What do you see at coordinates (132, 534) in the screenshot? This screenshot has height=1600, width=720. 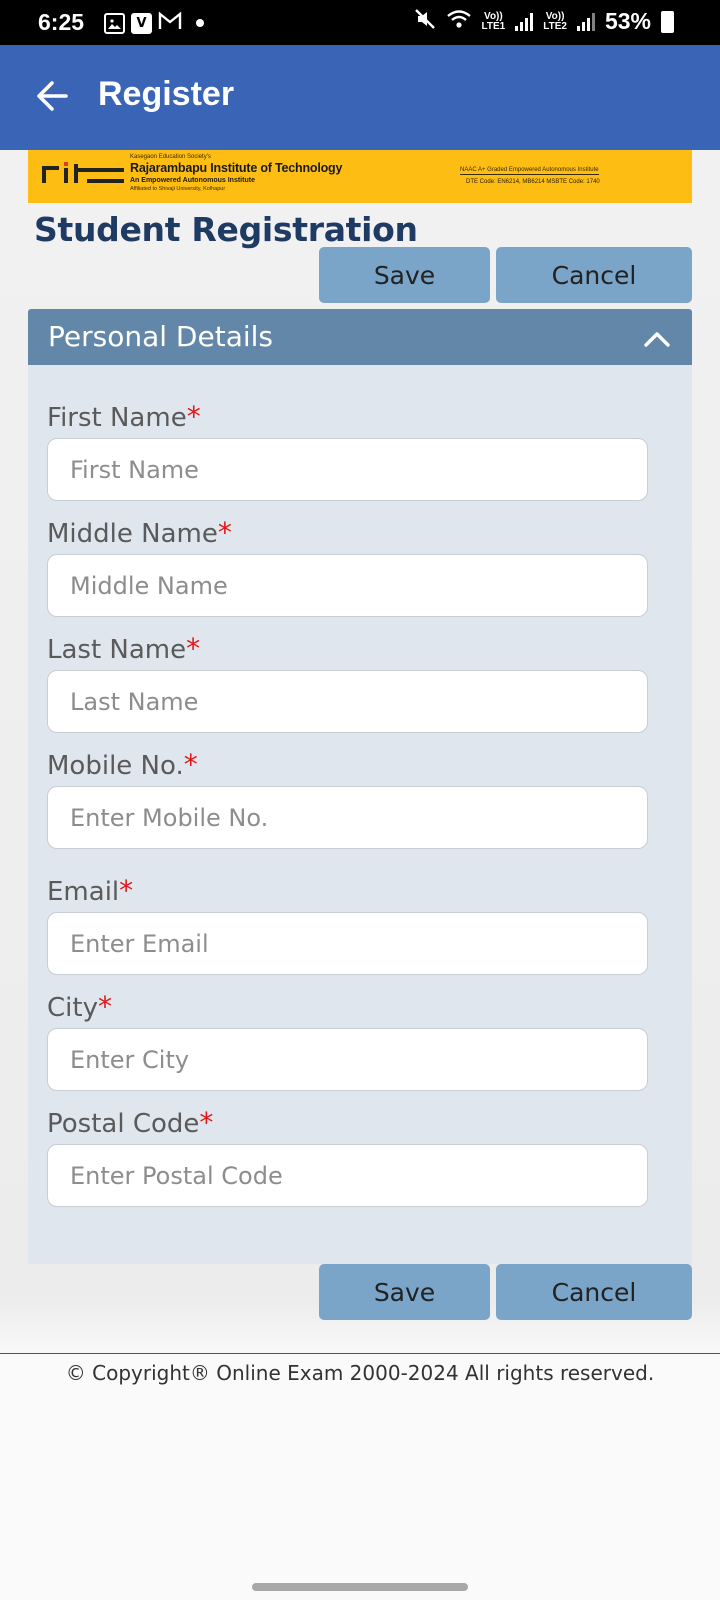 I see `middle-name-label-text: Middle Name` at bounding box center [132, 534].